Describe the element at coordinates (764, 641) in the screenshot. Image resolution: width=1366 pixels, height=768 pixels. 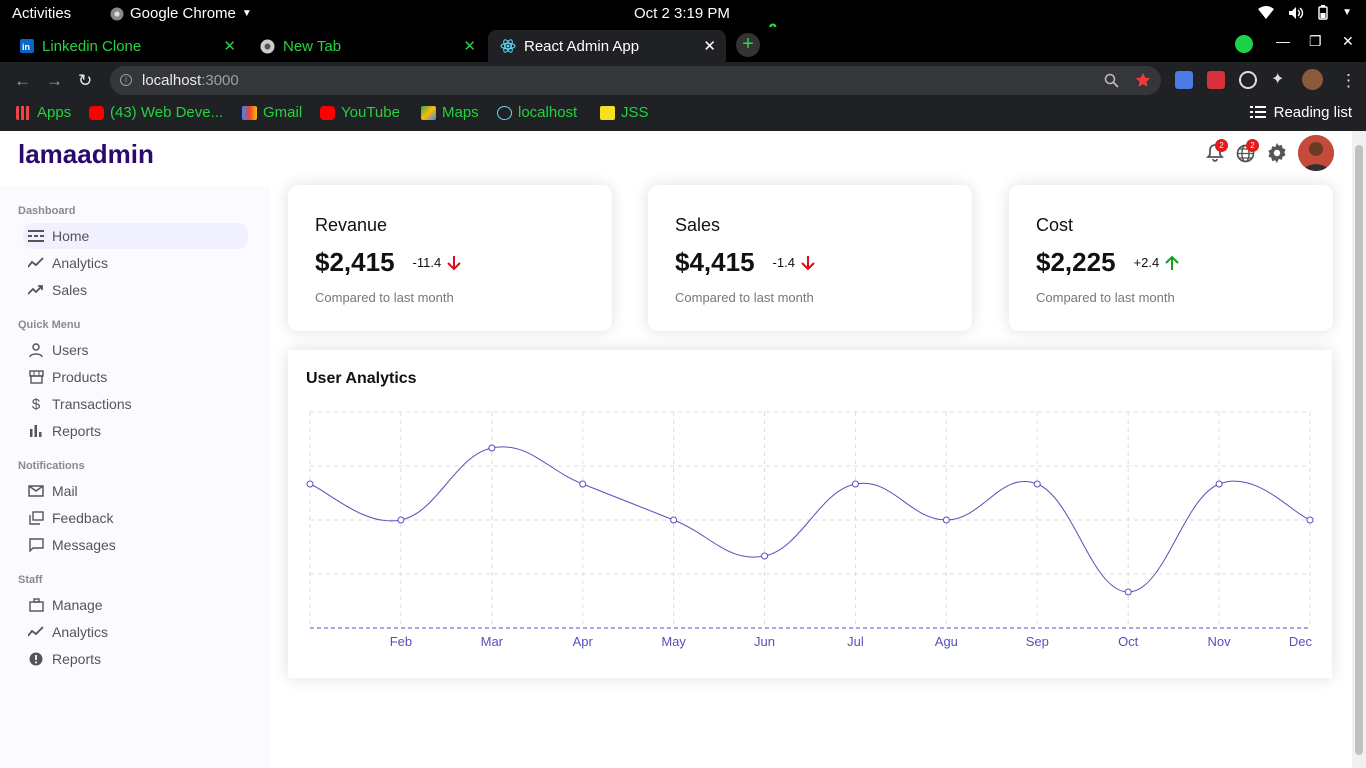
I see `x-tick-label: Jun` at that location.